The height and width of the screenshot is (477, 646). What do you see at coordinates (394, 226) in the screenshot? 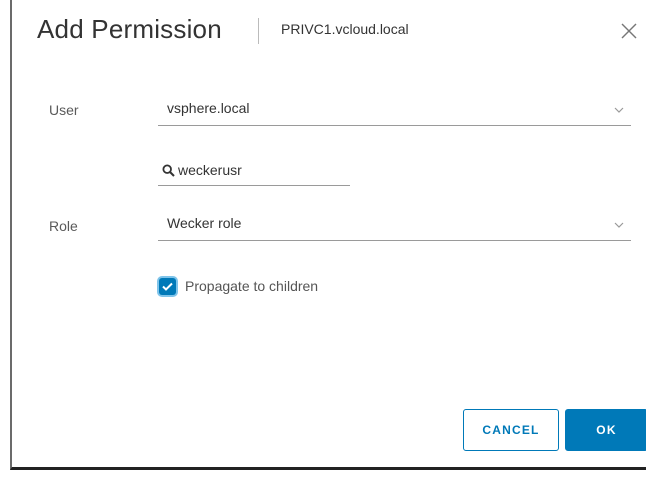
I see `role-select: Wecker role` at bounding box center [394, 226].